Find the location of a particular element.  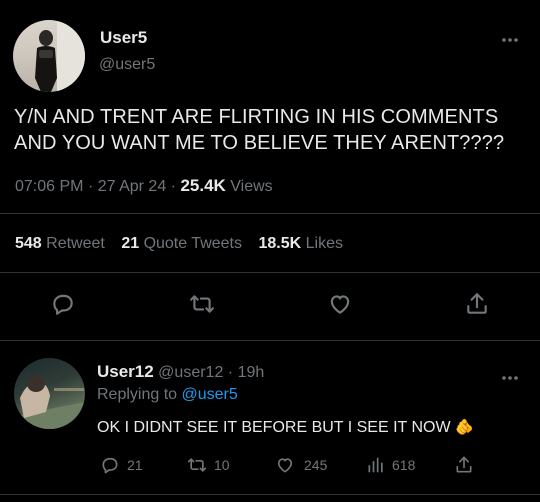

replying-to-handle: @user5 is located at coordinates (210, 394).